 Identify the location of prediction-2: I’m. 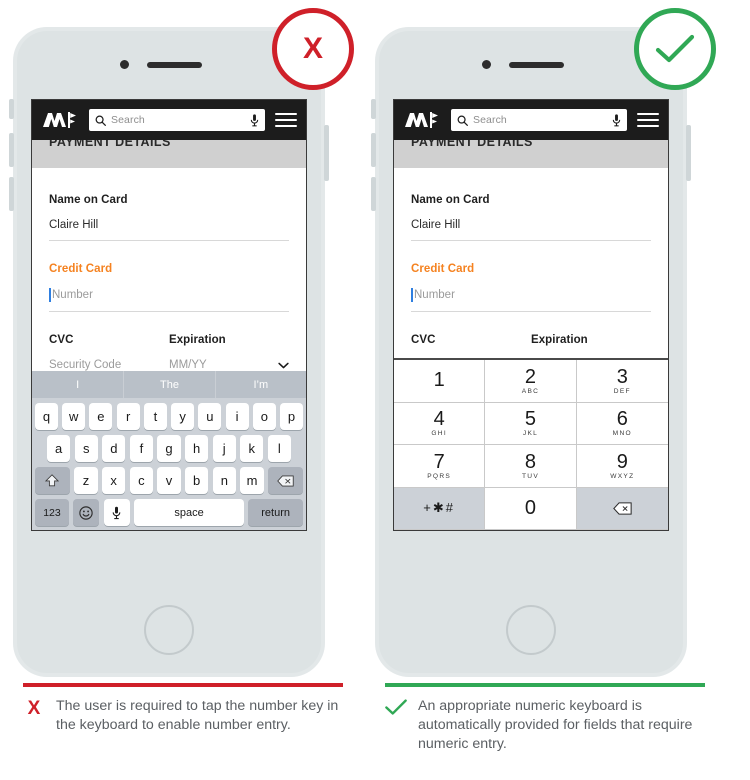
(260, 384).